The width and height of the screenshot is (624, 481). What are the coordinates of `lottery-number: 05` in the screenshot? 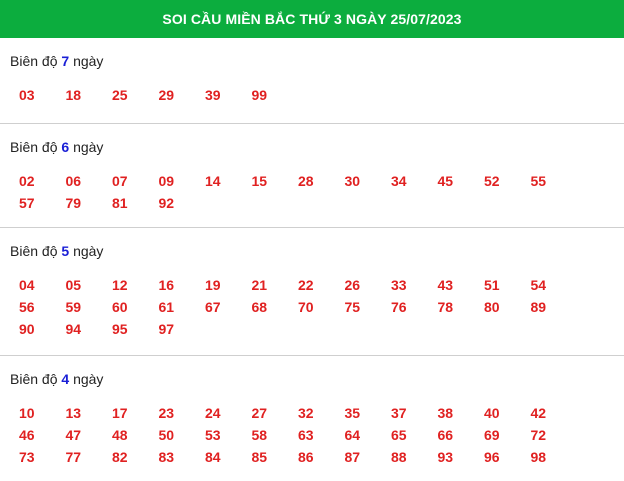 It's located at (73, 285).